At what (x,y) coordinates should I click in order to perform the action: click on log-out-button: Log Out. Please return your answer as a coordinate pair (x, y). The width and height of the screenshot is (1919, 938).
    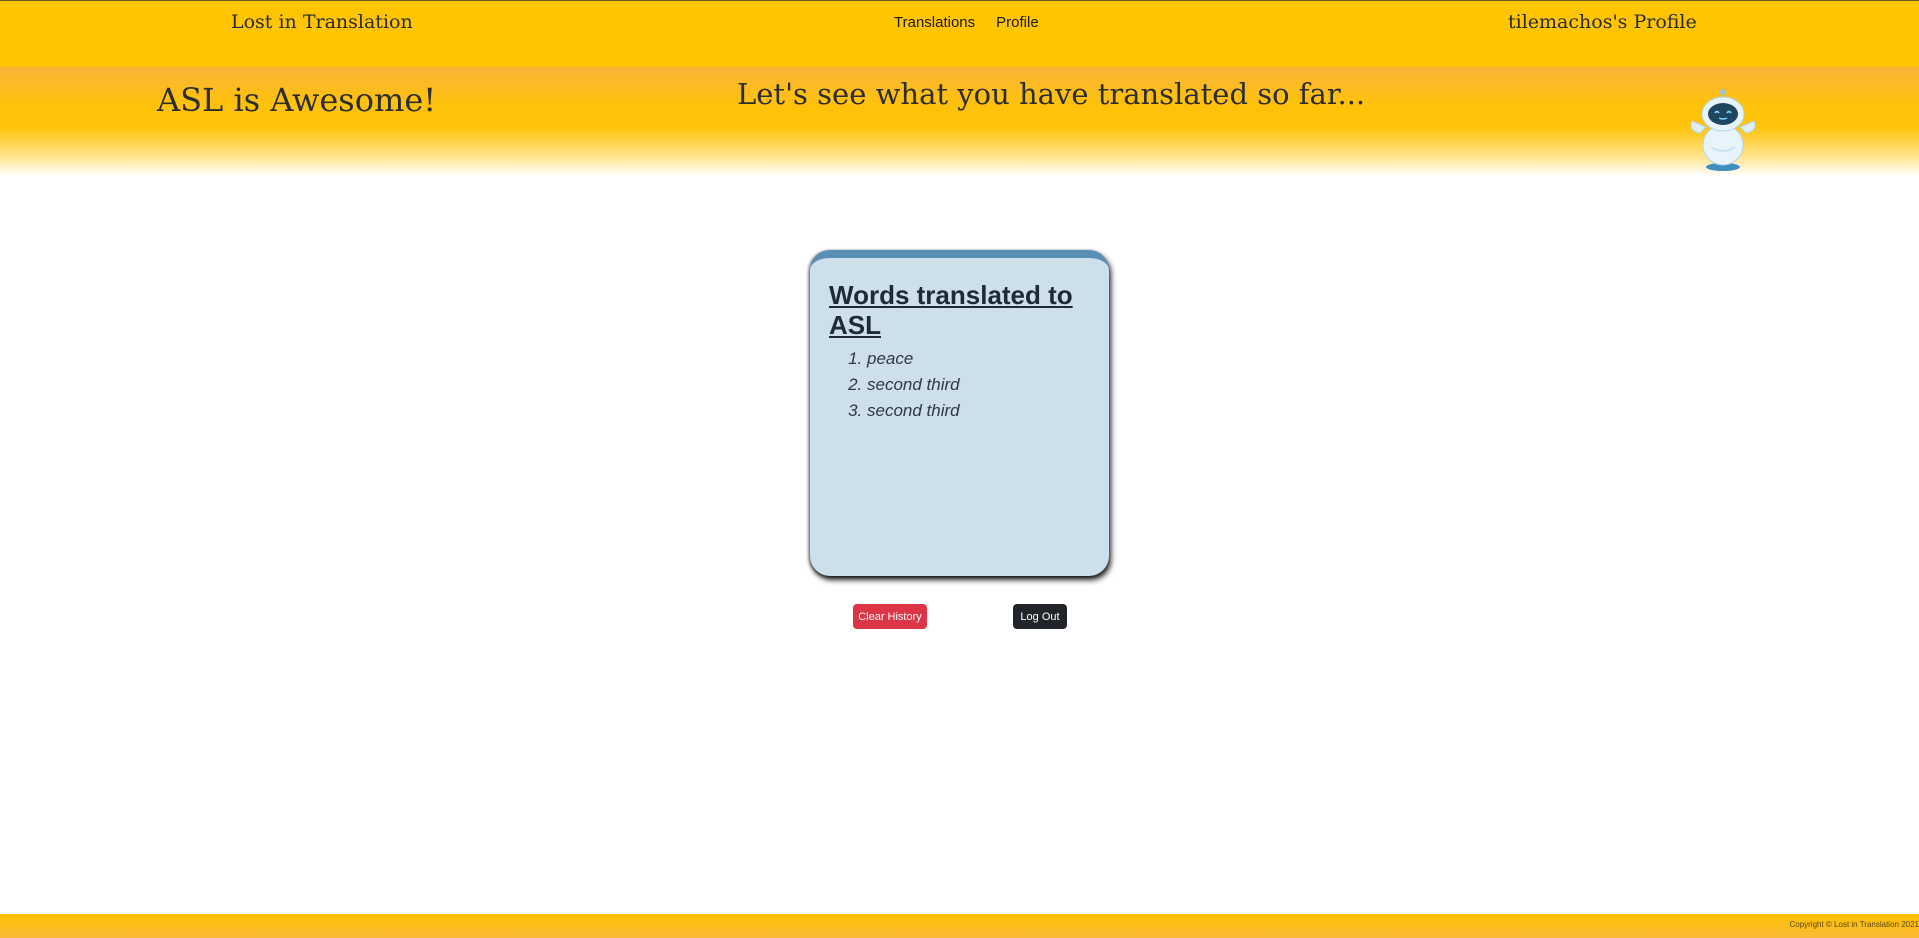
    Looking at the image, I should click on (1040, 616).